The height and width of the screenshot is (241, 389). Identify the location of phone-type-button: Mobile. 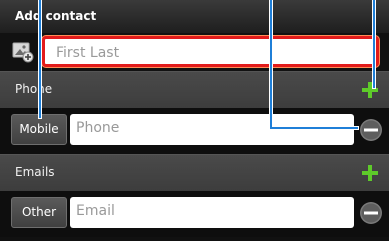
(39, 129).